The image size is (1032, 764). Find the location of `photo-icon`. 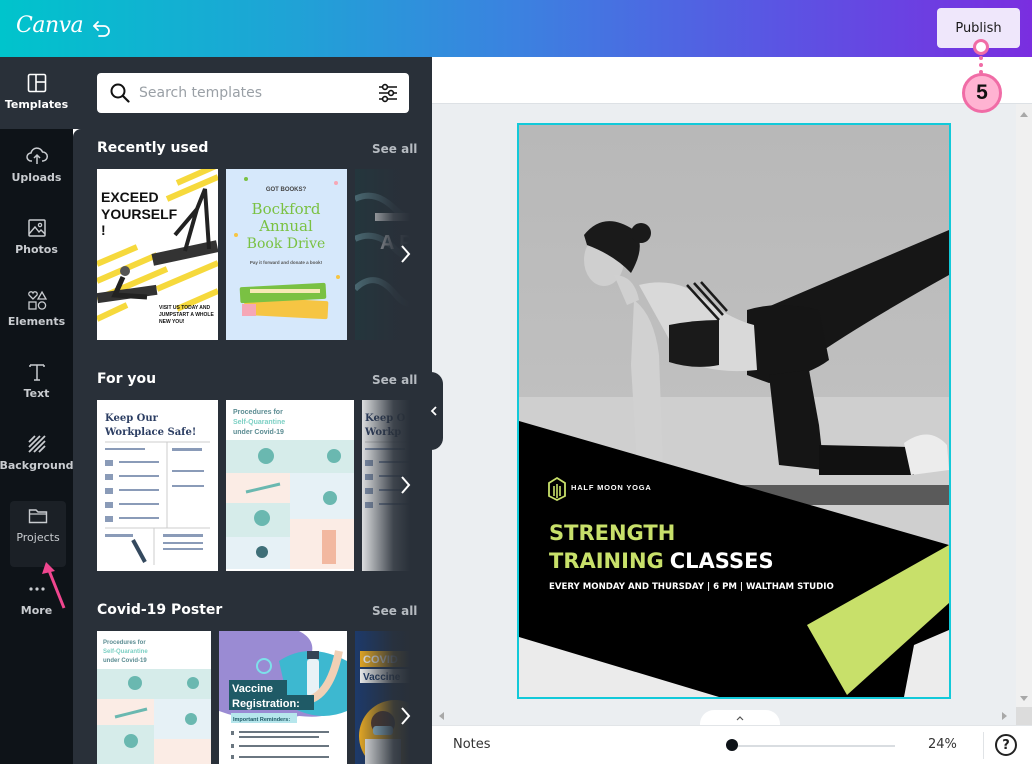

photo-icon is located at coordinates (36, 228).